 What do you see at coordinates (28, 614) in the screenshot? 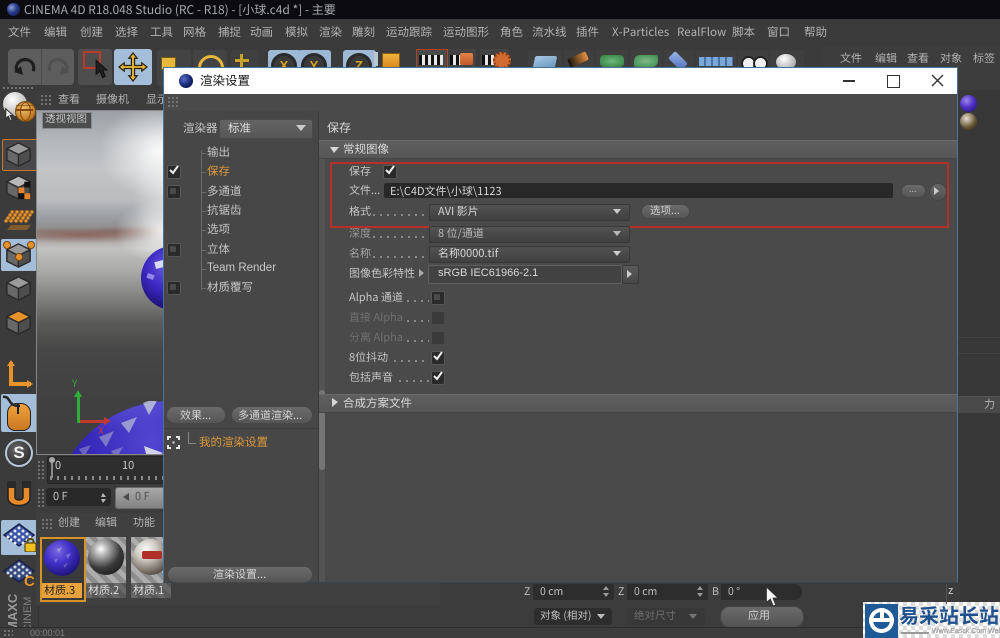
I see `svg-text: CINEM` at bounding box center [28, 614].